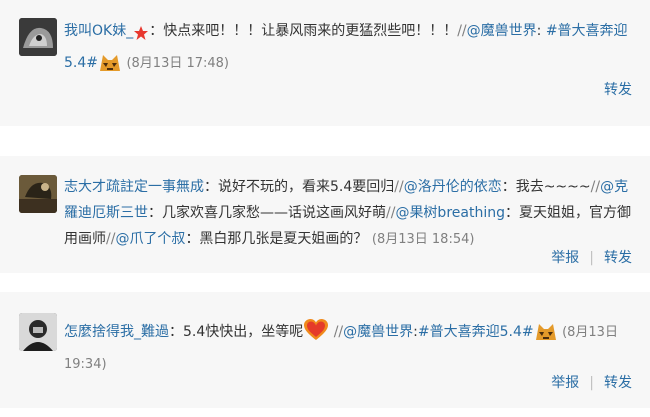 This screenshot has width=650, height=417. I want to click on timestamp: (8月13日 18:54), so click(423, 239).